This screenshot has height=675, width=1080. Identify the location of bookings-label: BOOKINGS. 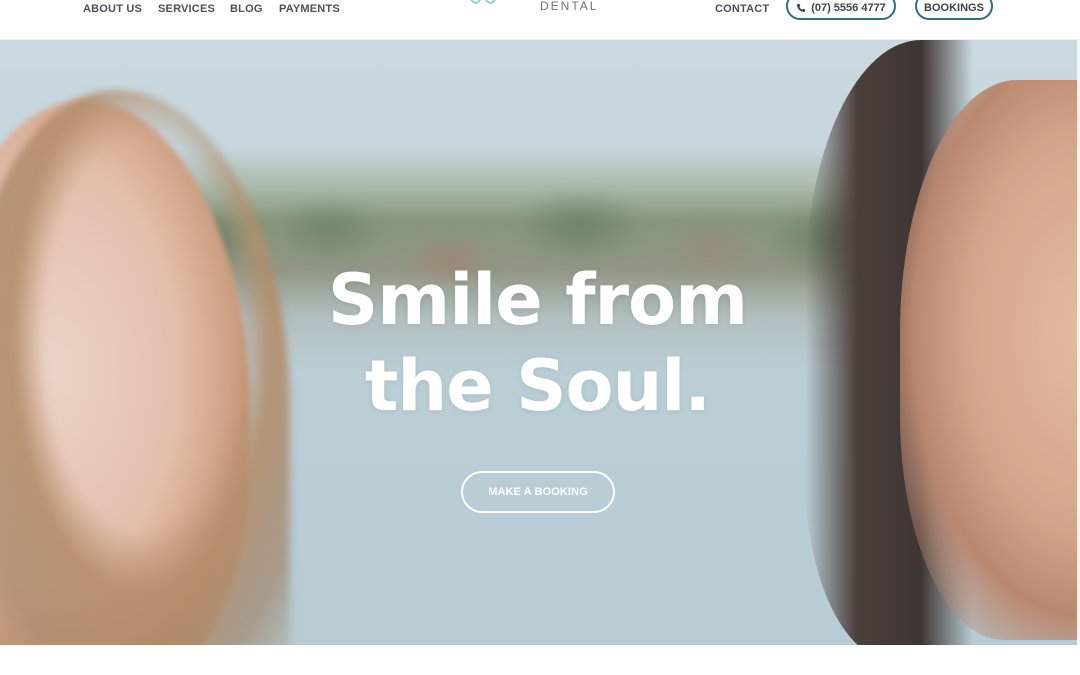
(954, 8).